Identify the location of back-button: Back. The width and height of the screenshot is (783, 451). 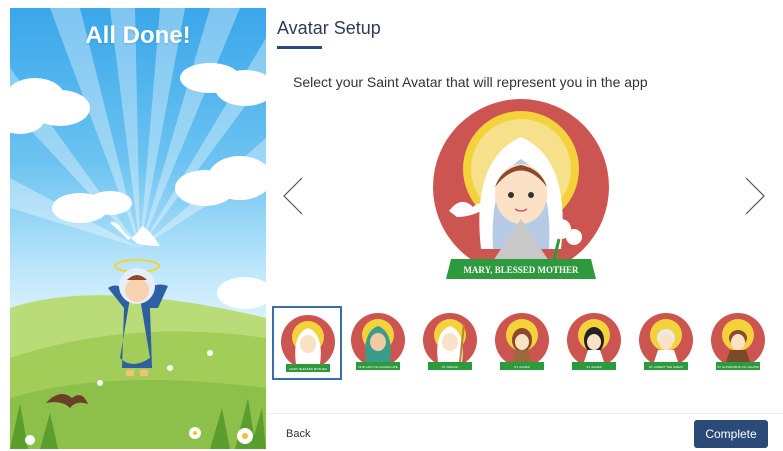
(298, 434).